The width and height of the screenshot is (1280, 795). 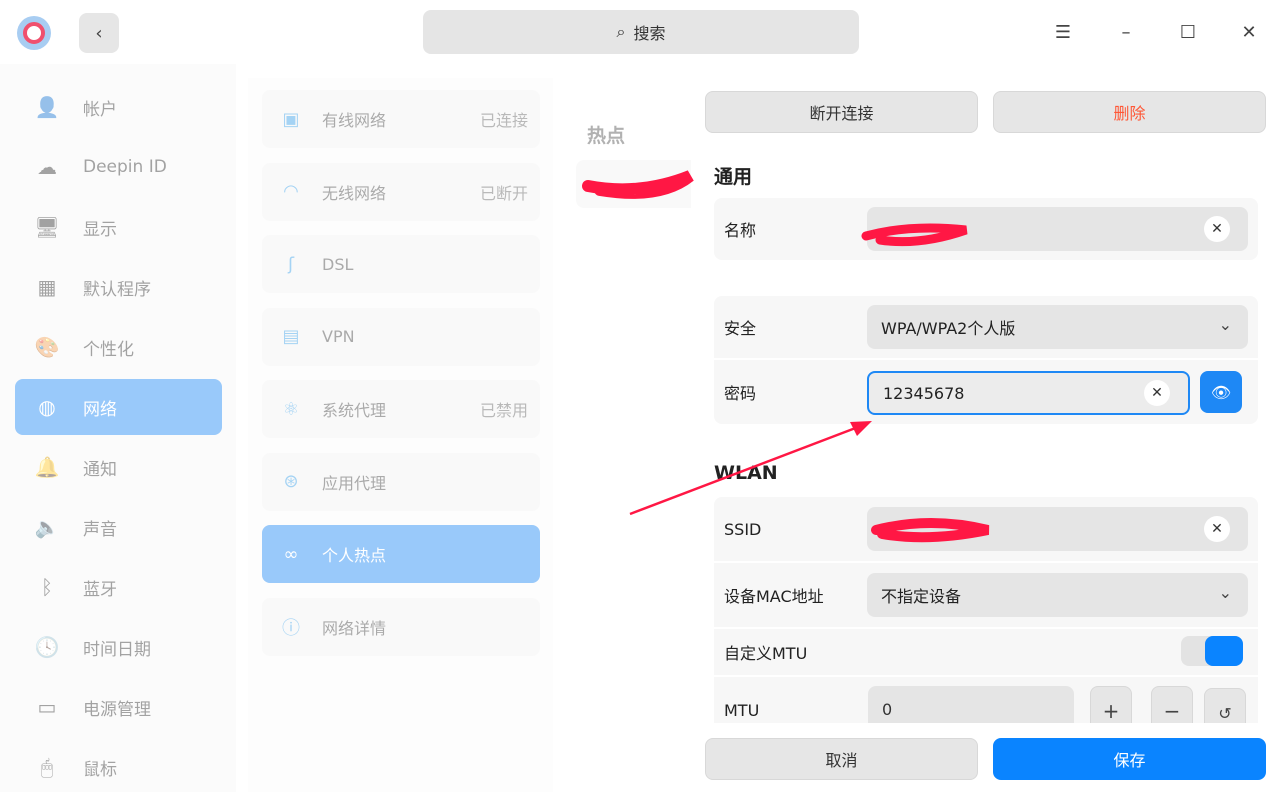 I want to click on network-item-4: ⚛ 系统代理 已禁用, so click(x=401, y=409).